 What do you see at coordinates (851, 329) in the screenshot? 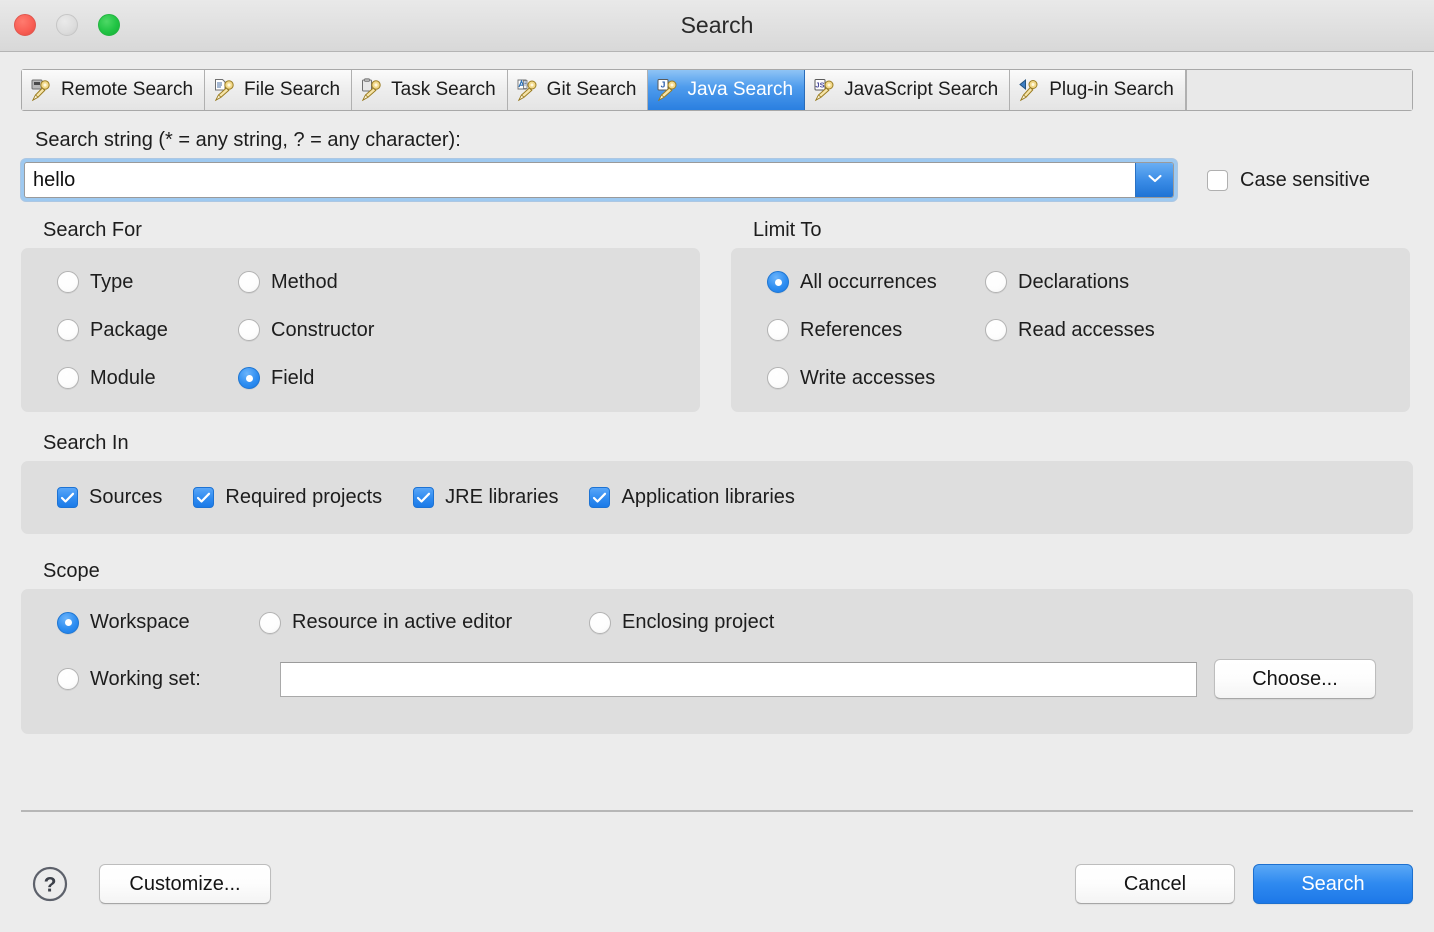
I see `option-label: References` at bounding box center [851, 329].